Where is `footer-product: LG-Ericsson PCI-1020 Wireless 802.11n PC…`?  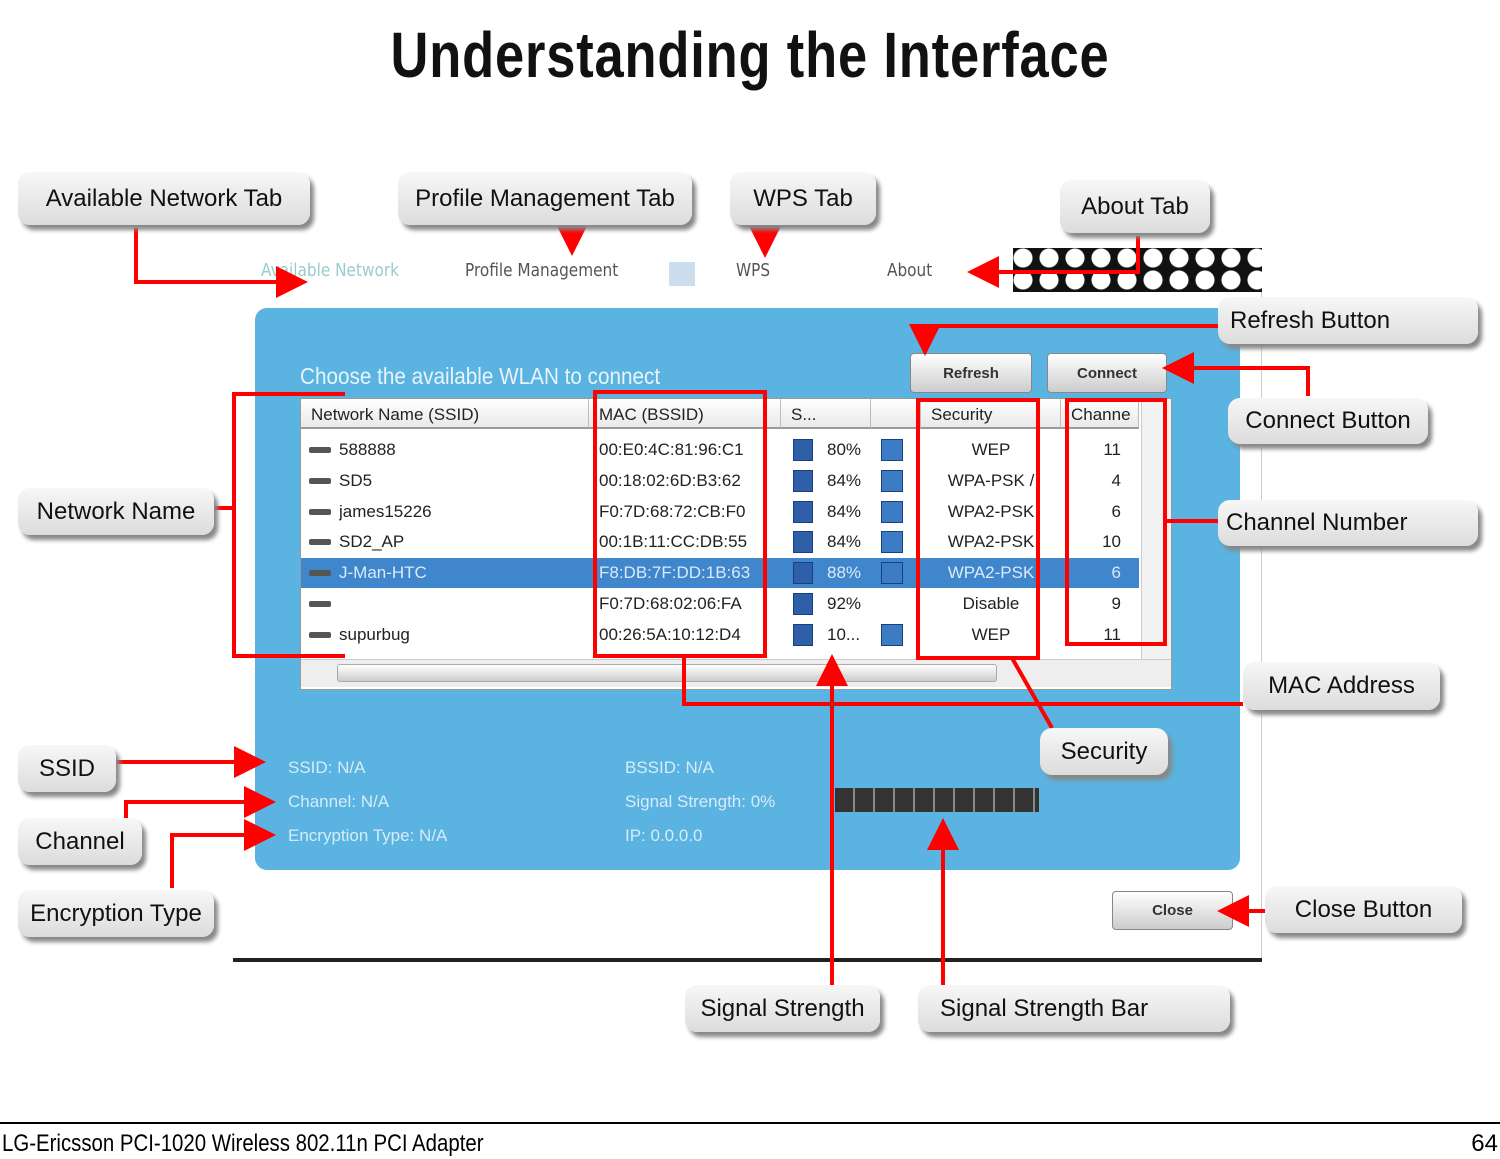
footer-product: LG-Ericsson PCI-1020 Wireless 802.11n PC… is located at coordinates (243, 1143).